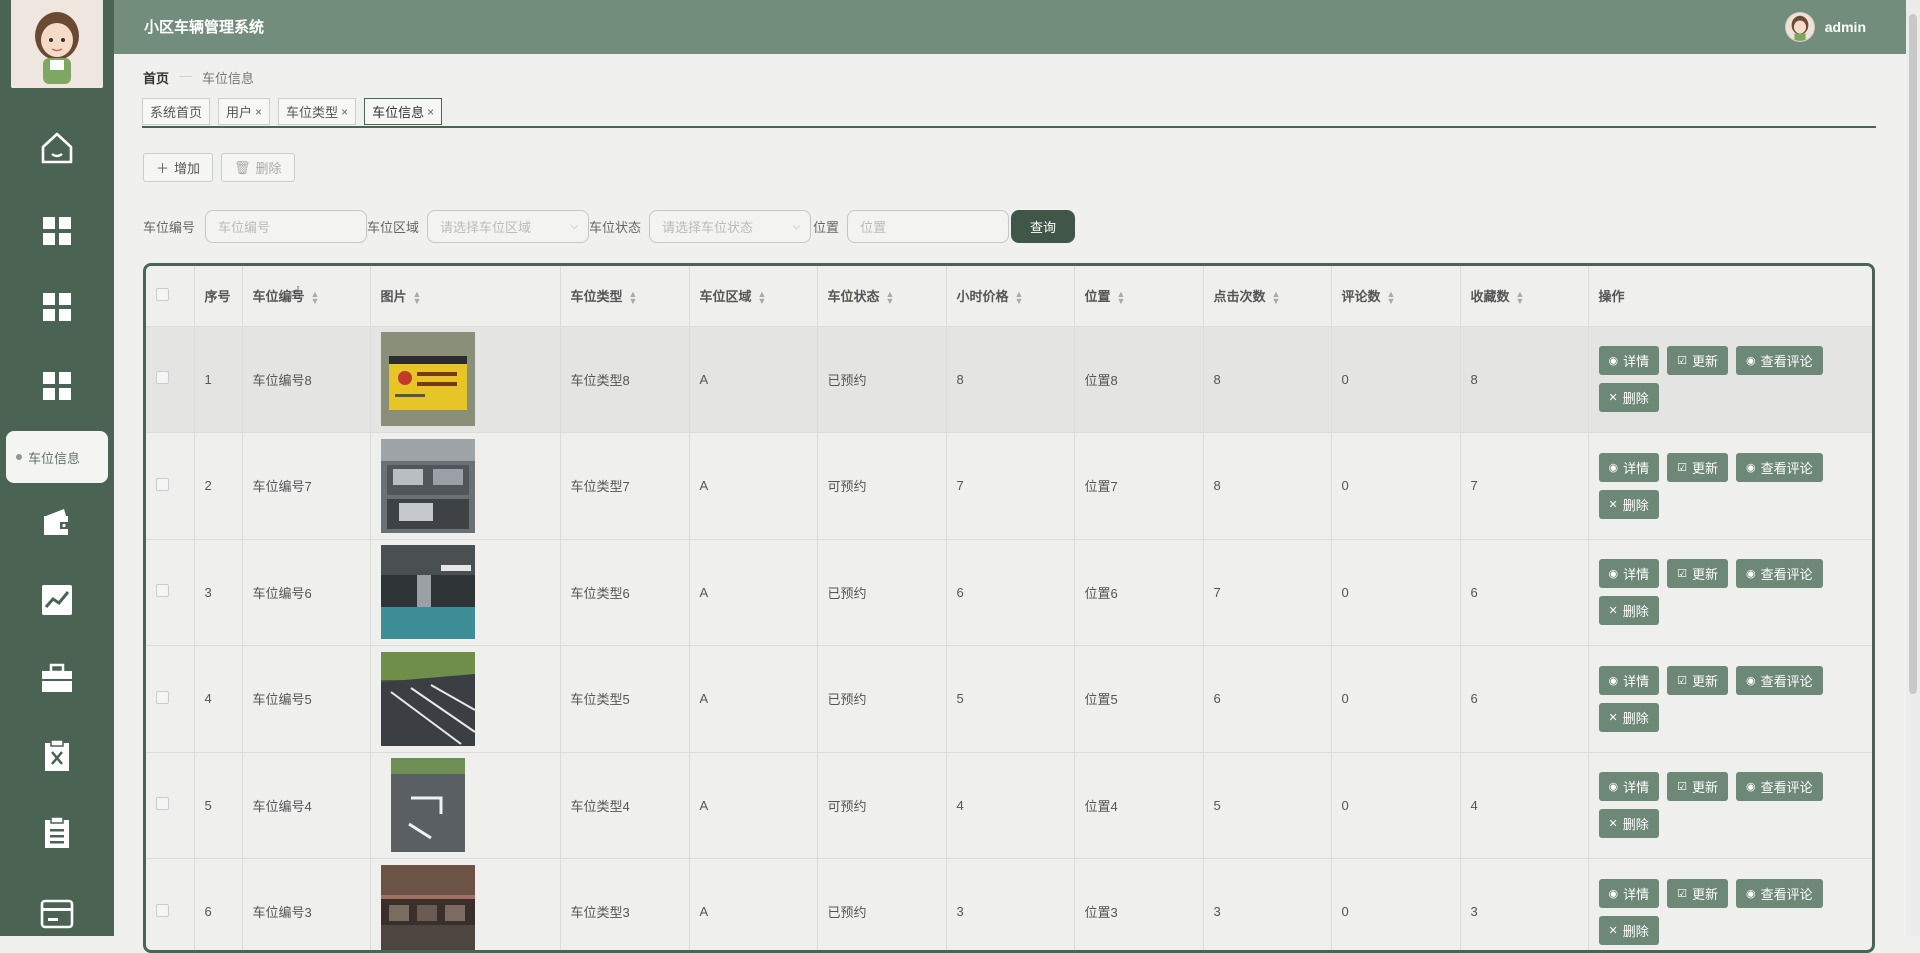  What do you see at coordinates (1009, 486) in the screenshot?
I see `table-row: 2车位编号7车位类型7A可预约7位置7807◉详情☑更新◉查看评论✕删除` at bounding box center [1009, 486].